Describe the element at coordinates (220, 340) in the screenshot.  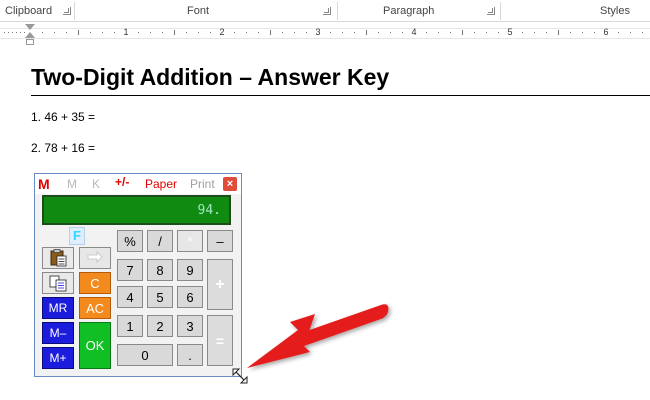
I see `equals-button: =` at that location.